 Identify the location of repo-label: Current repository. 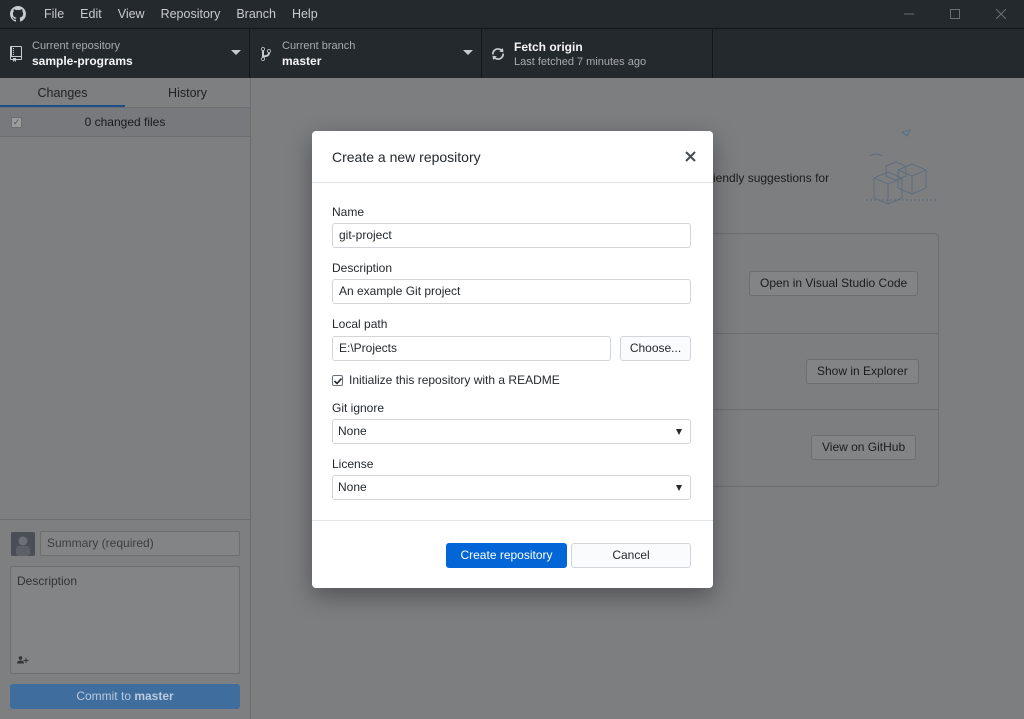
(76, 46).